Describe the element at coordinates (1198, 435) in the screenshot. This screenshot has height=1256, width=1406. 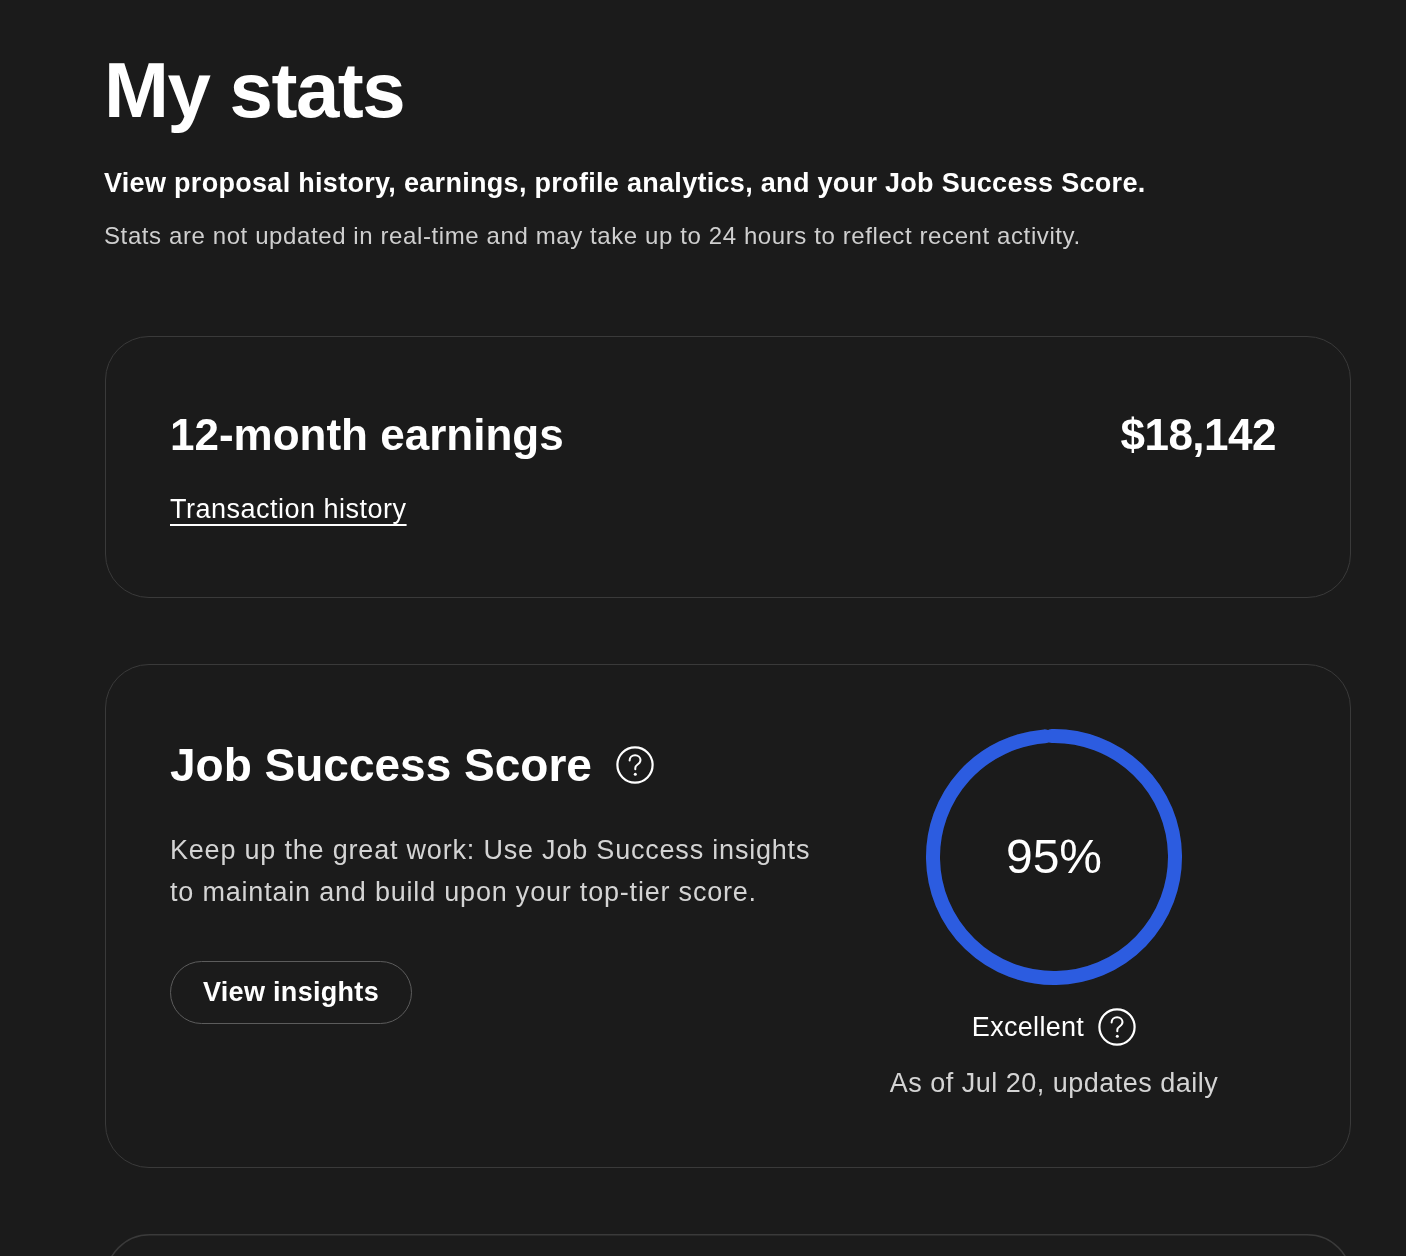
I see `earnings-amount: $18,142` at that location.